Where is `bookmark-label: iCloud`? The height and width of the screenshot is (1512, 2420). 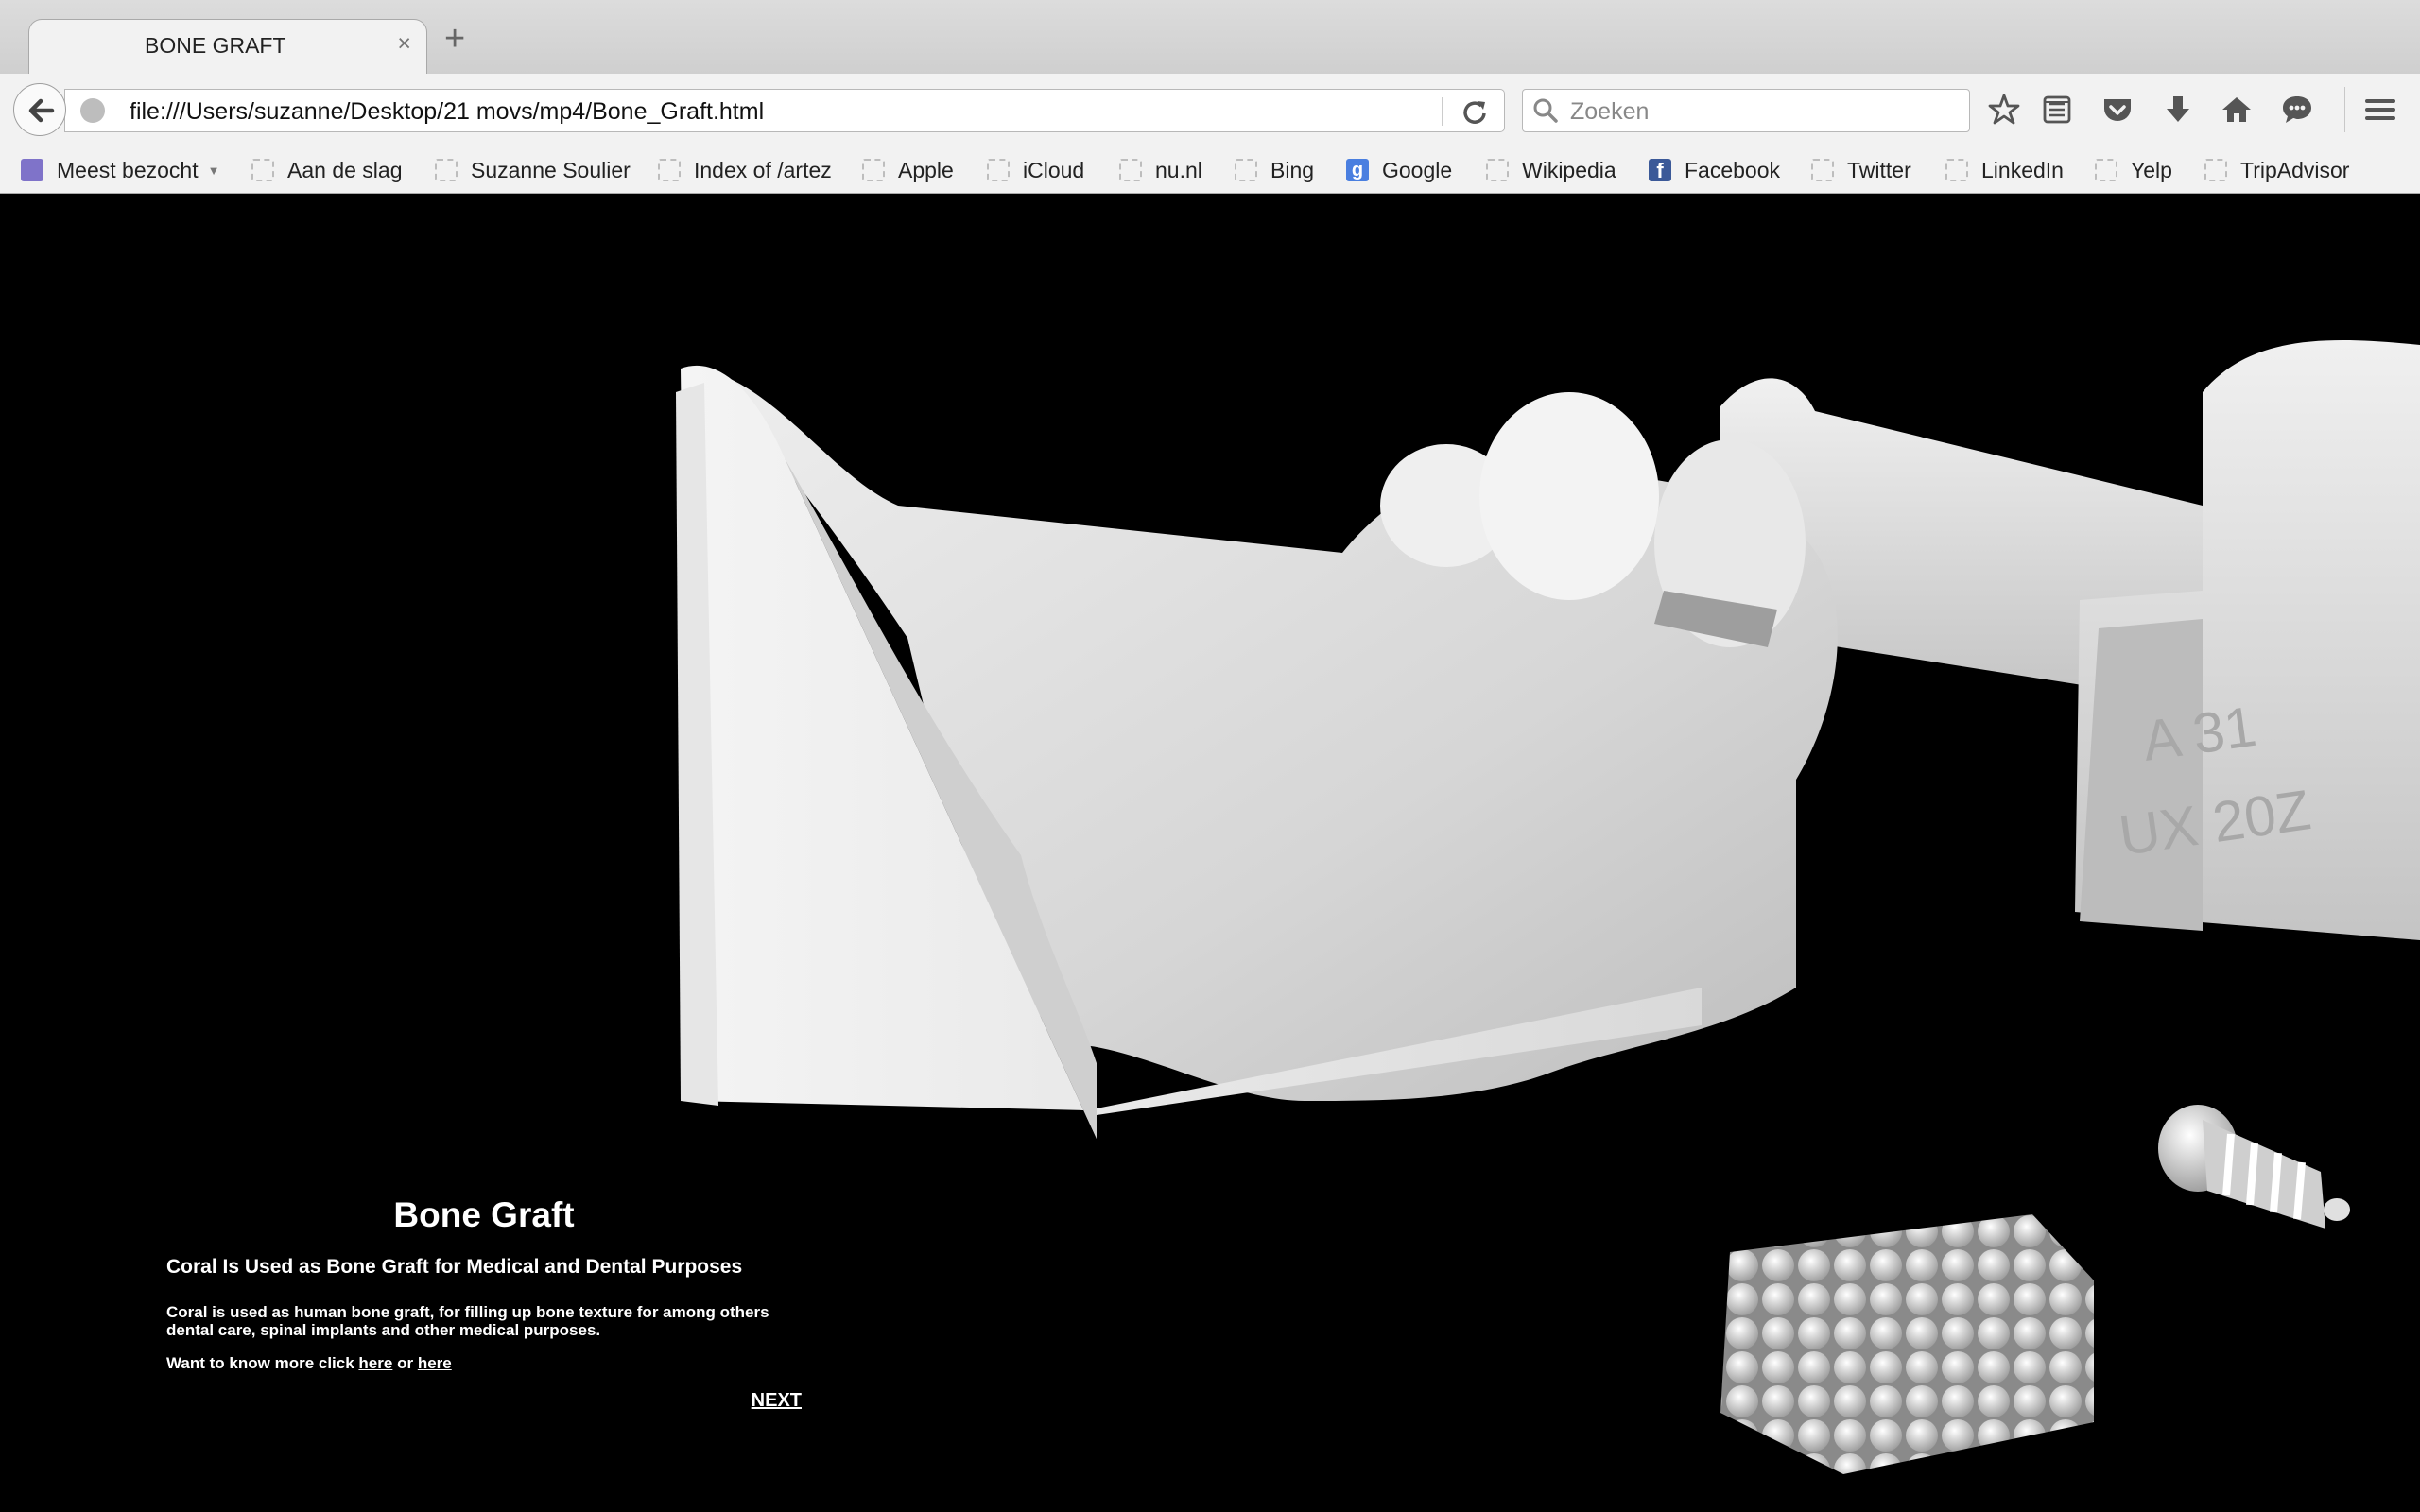 bookmark-label: iCloud is located at coordinates (1054, 169).